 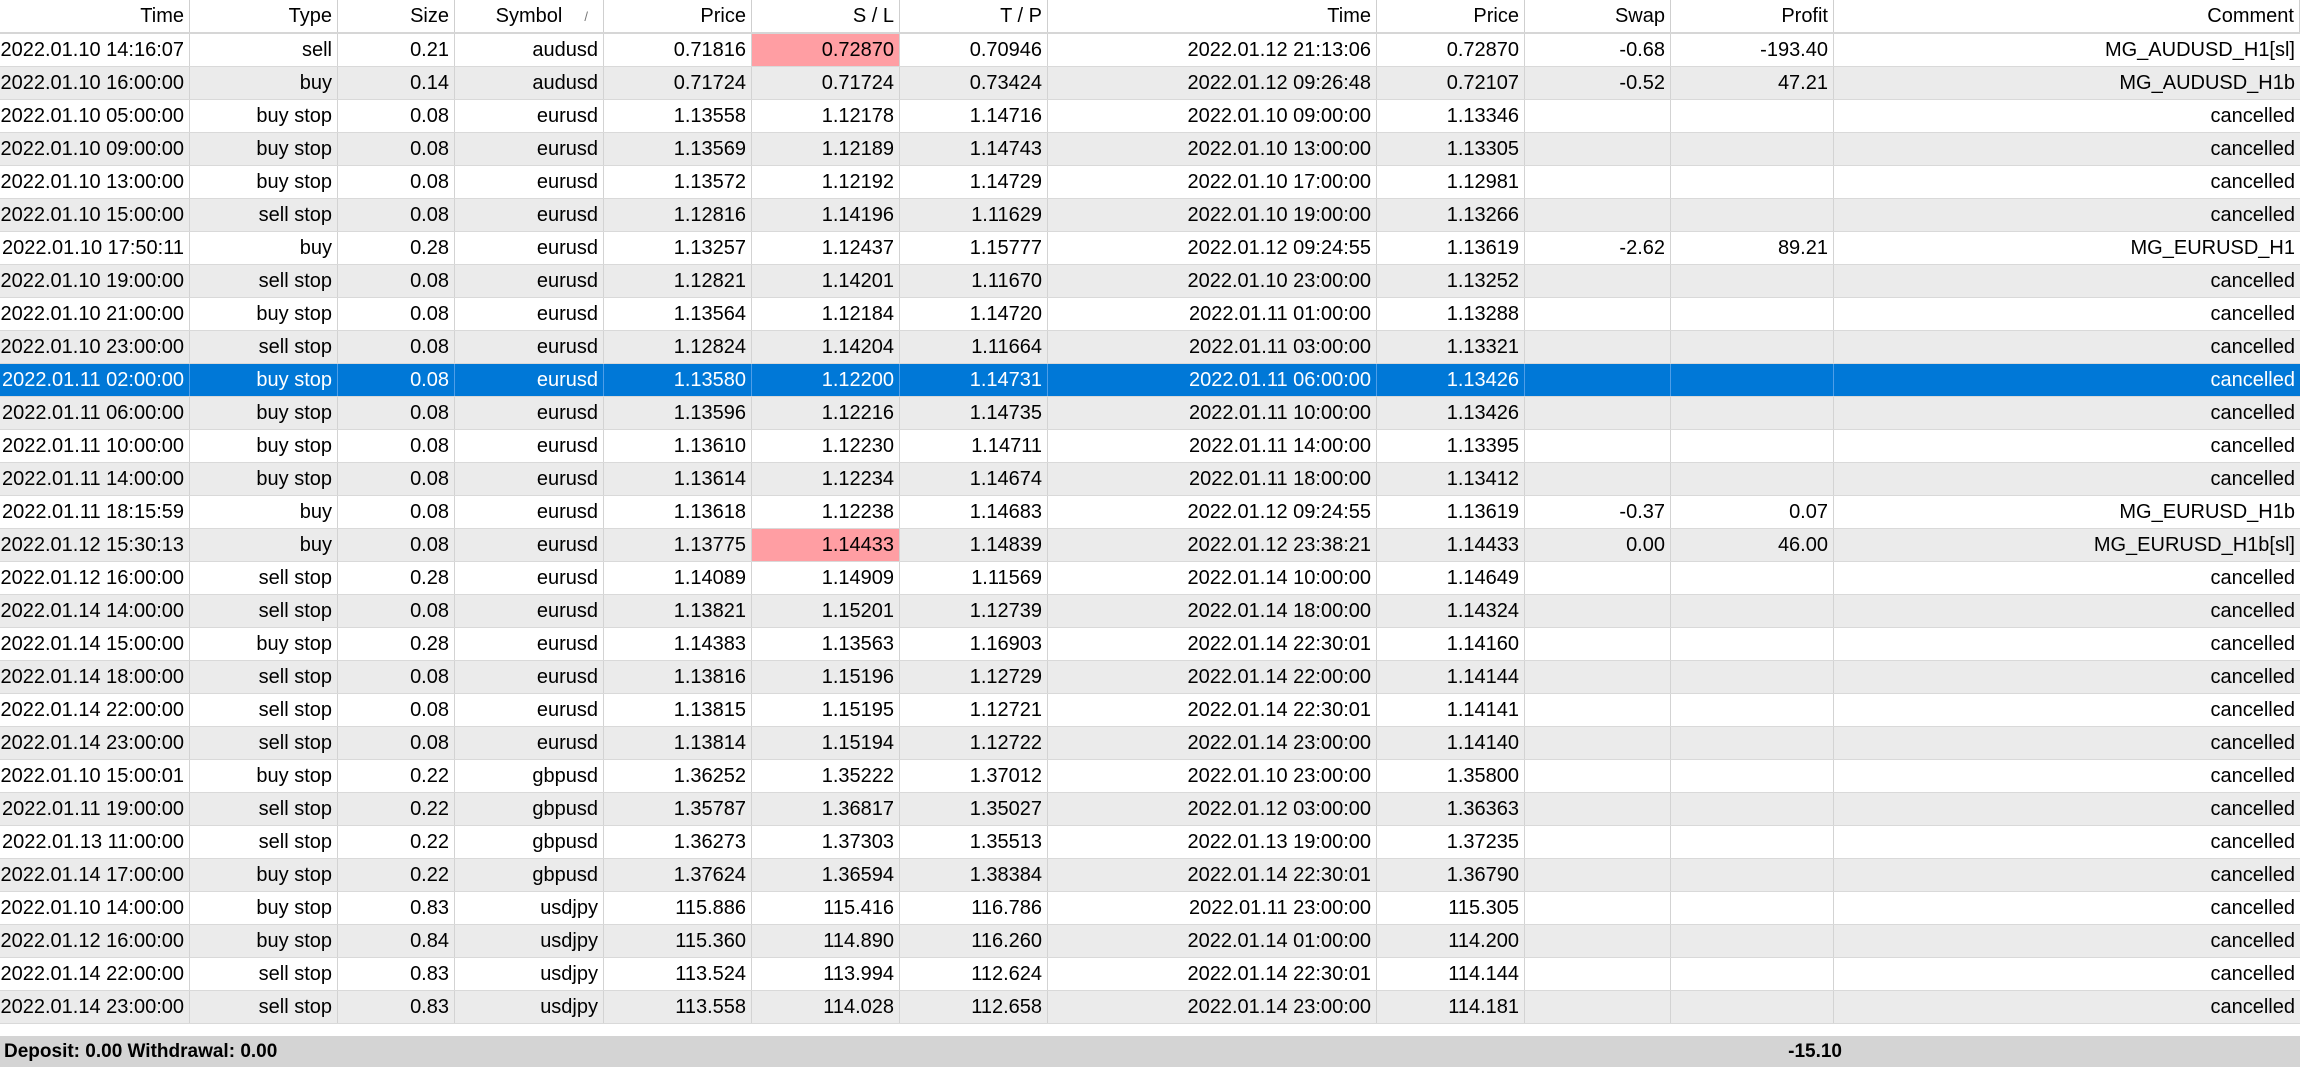 What do you see at coordinates (1451, 611) in the screenshot?
I see `cell-close-price: 1.14324` at bounding box center [1451, 611].